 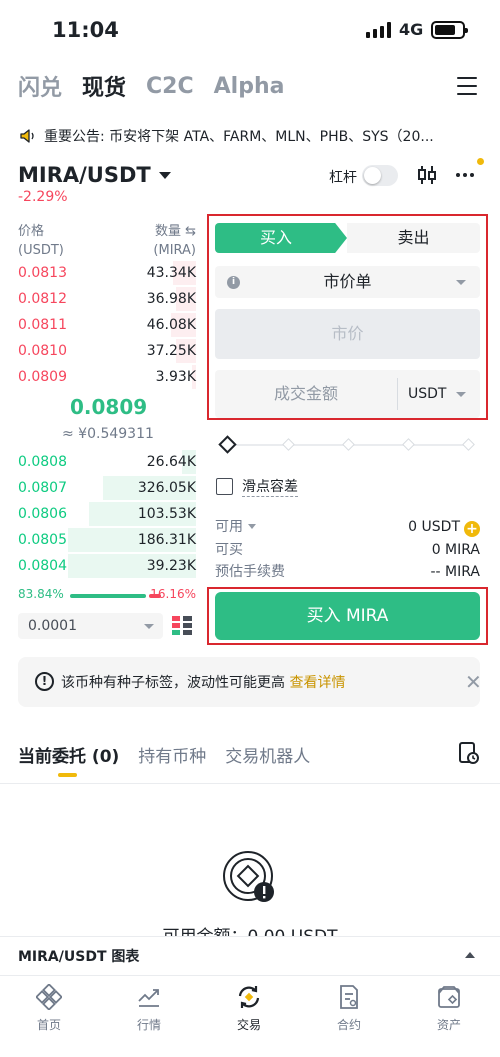 I want to click on amount-slider, so click(x=346, y=444).